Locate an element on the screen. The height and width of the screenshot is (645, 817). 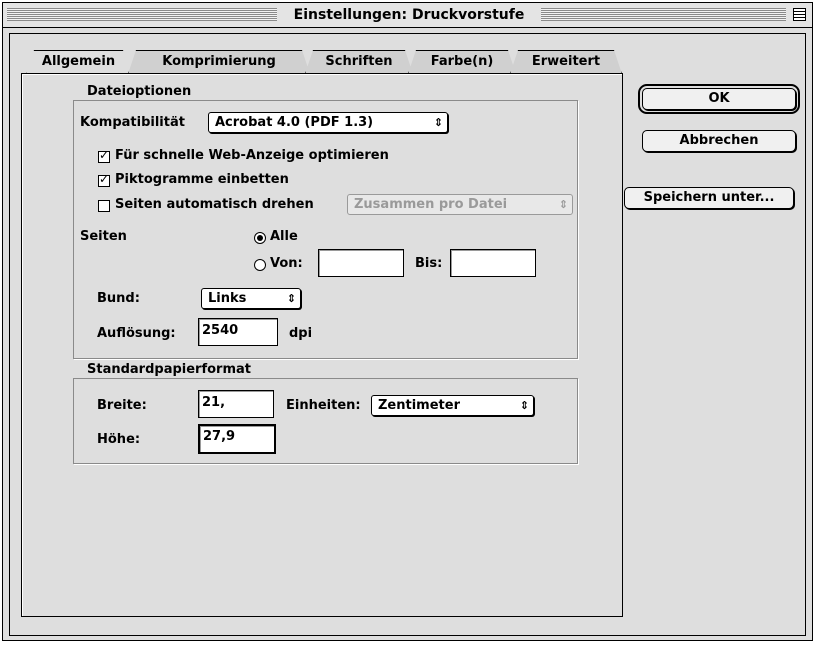
pages-from-input is located at coordinates (361, 263).